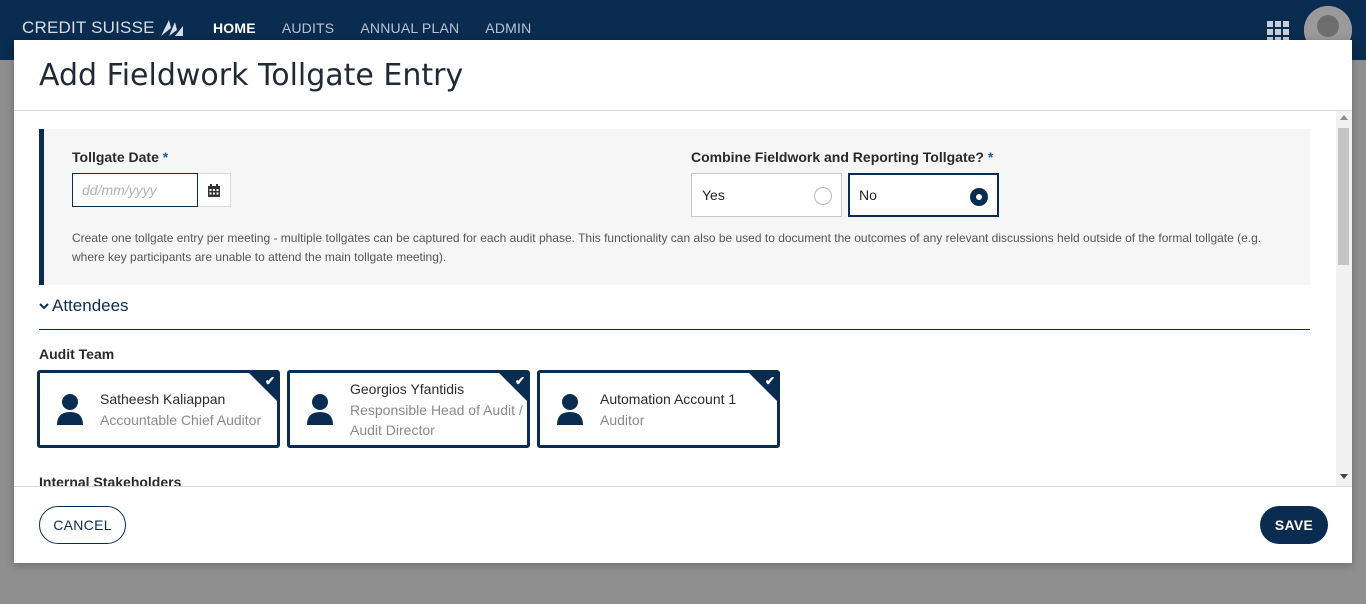 This screenshot has height=604, width=1366. What do you see at coordinates (407, 389) in the screenshot?
I see `attendee-name: Georgios Yfantidis` at bounding box center [407, 389].